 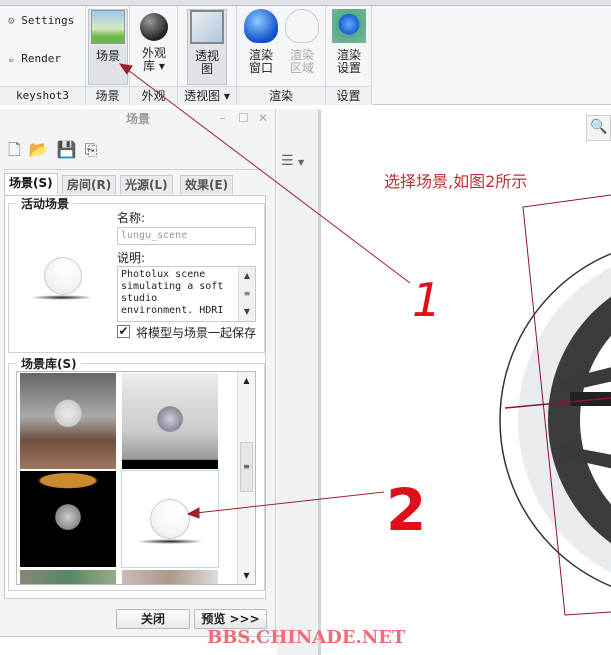 What do you see at coordinates (426, 300) in the screenshot?
I see `annotation-mark-1: 1` at bounding box center [426, 300].